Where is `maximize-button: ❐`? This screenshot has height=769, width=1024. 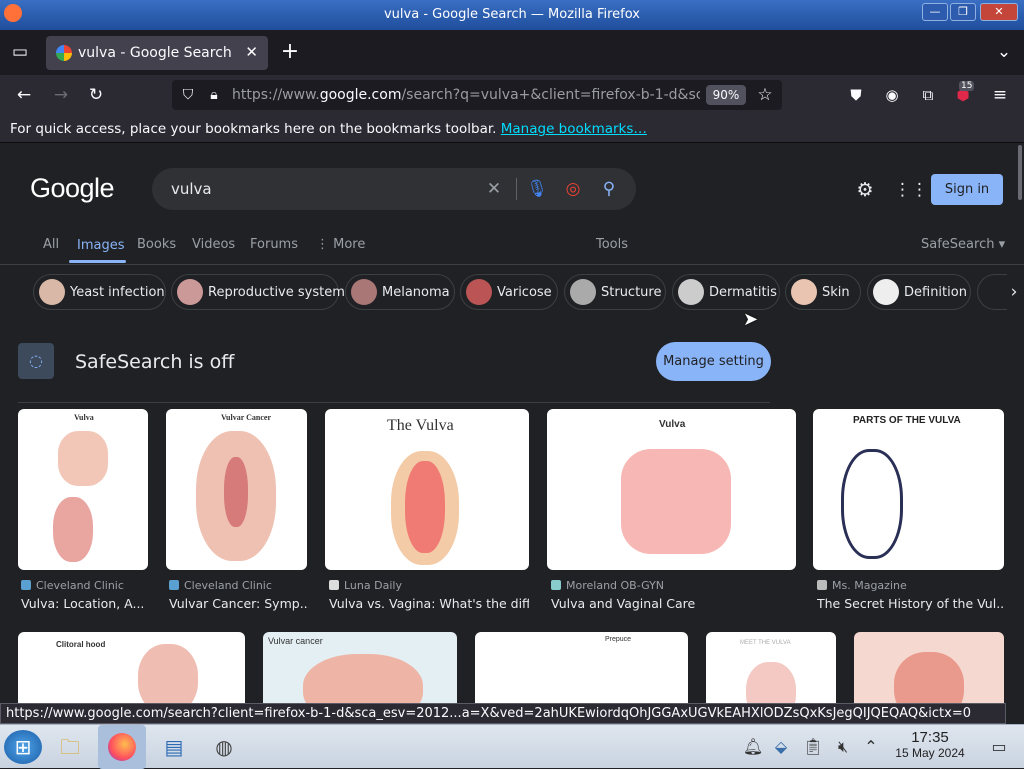 maximize-button: ❐ is located at coordinates (963, 12).